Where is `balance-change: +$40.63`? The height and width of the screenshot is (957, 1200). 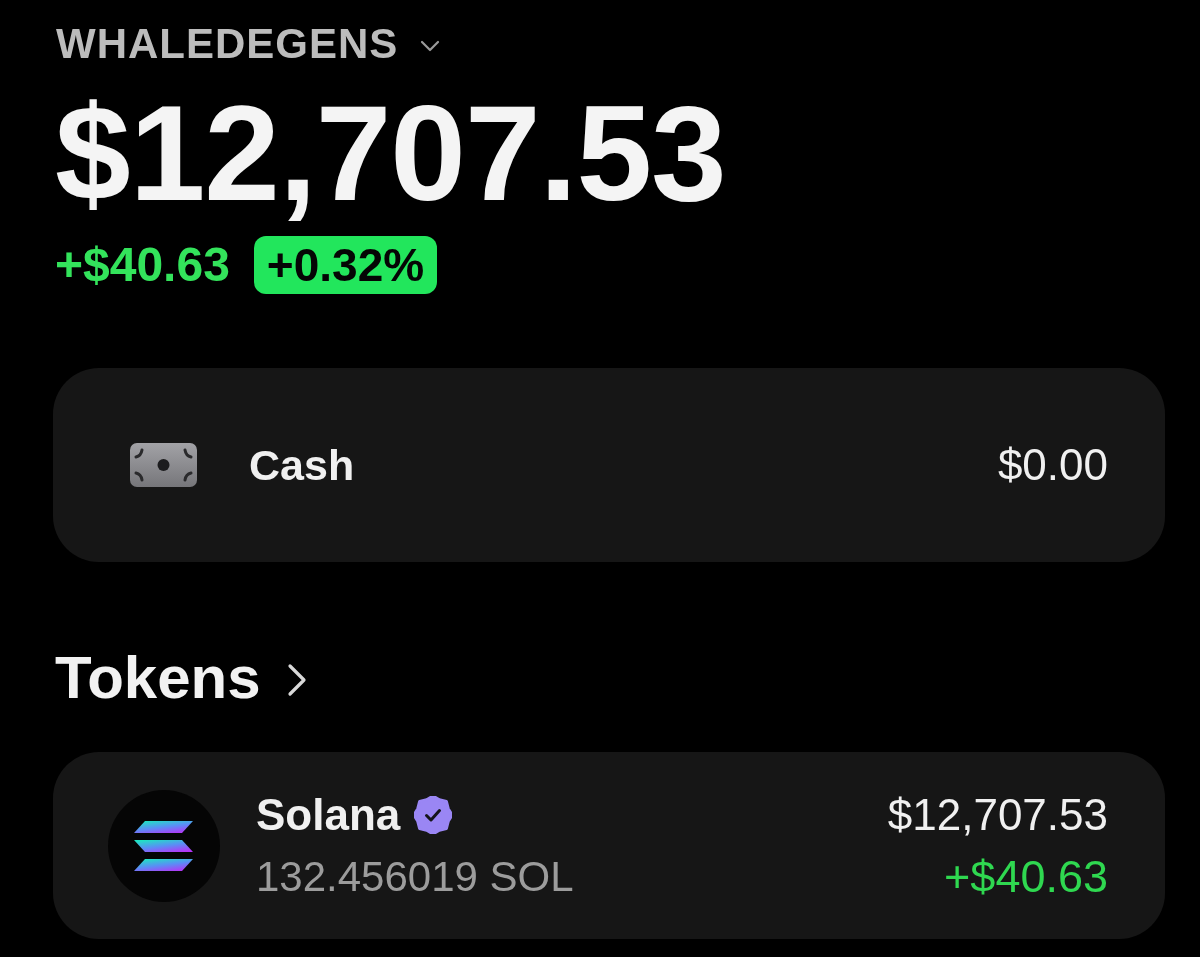
balance-change: +$40.63 is located at coordinates (142, 265).